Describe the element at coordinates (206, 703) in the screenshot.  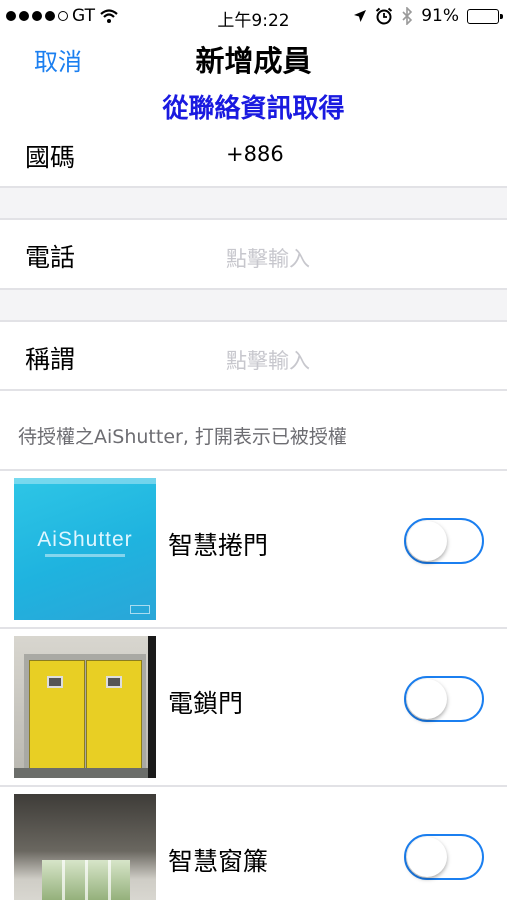
I see `device-name: 電鎖門` at that location.